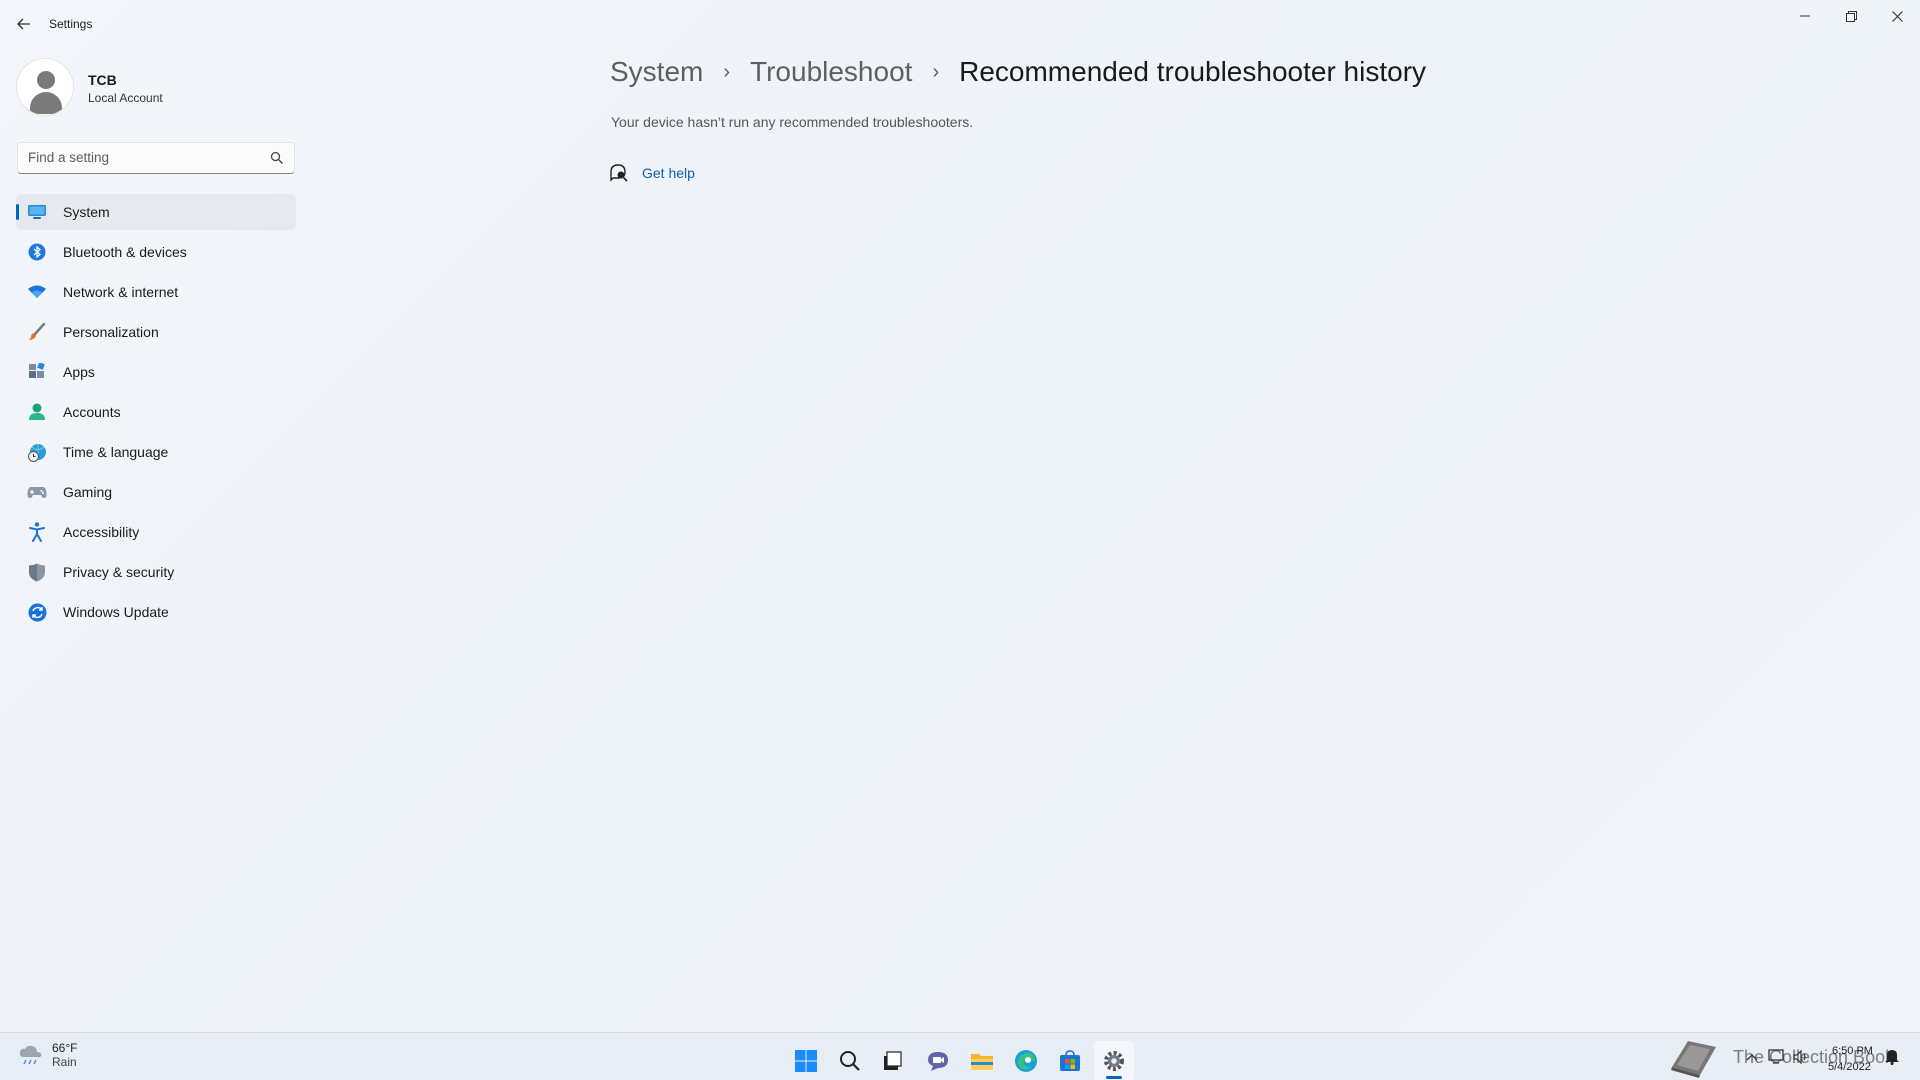  What do you see at coordinates (37, 532) in the screenshot?
I see `accessibility-icon` at bounding box center [37, 532].